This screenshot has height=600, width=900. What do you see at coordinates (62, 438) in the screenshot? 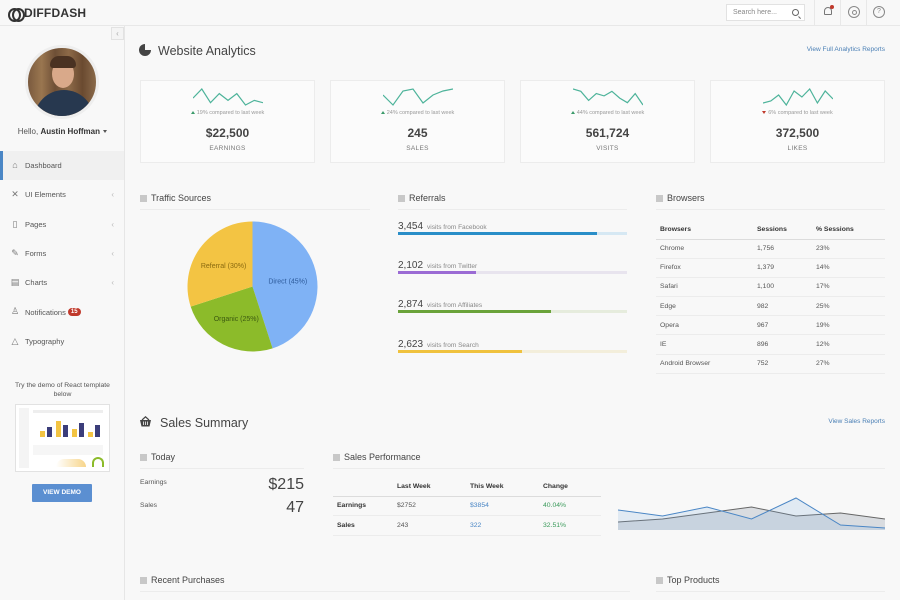
I see `react-demo-preview-image` at bounding box center [62, 438].